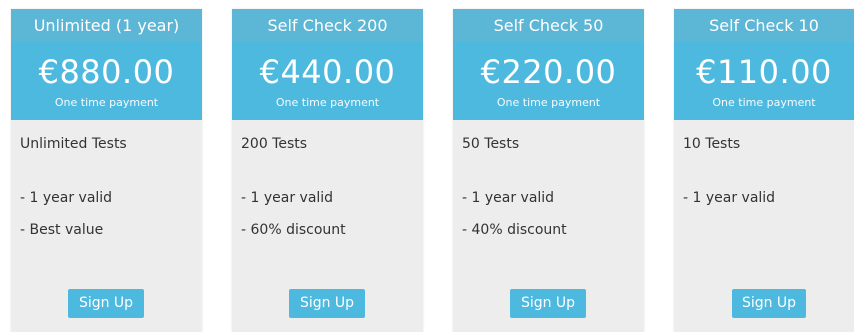  Describe the element at coordinates (106, 72) in the screenshot. I see `plan-price: €880.00` at that location.